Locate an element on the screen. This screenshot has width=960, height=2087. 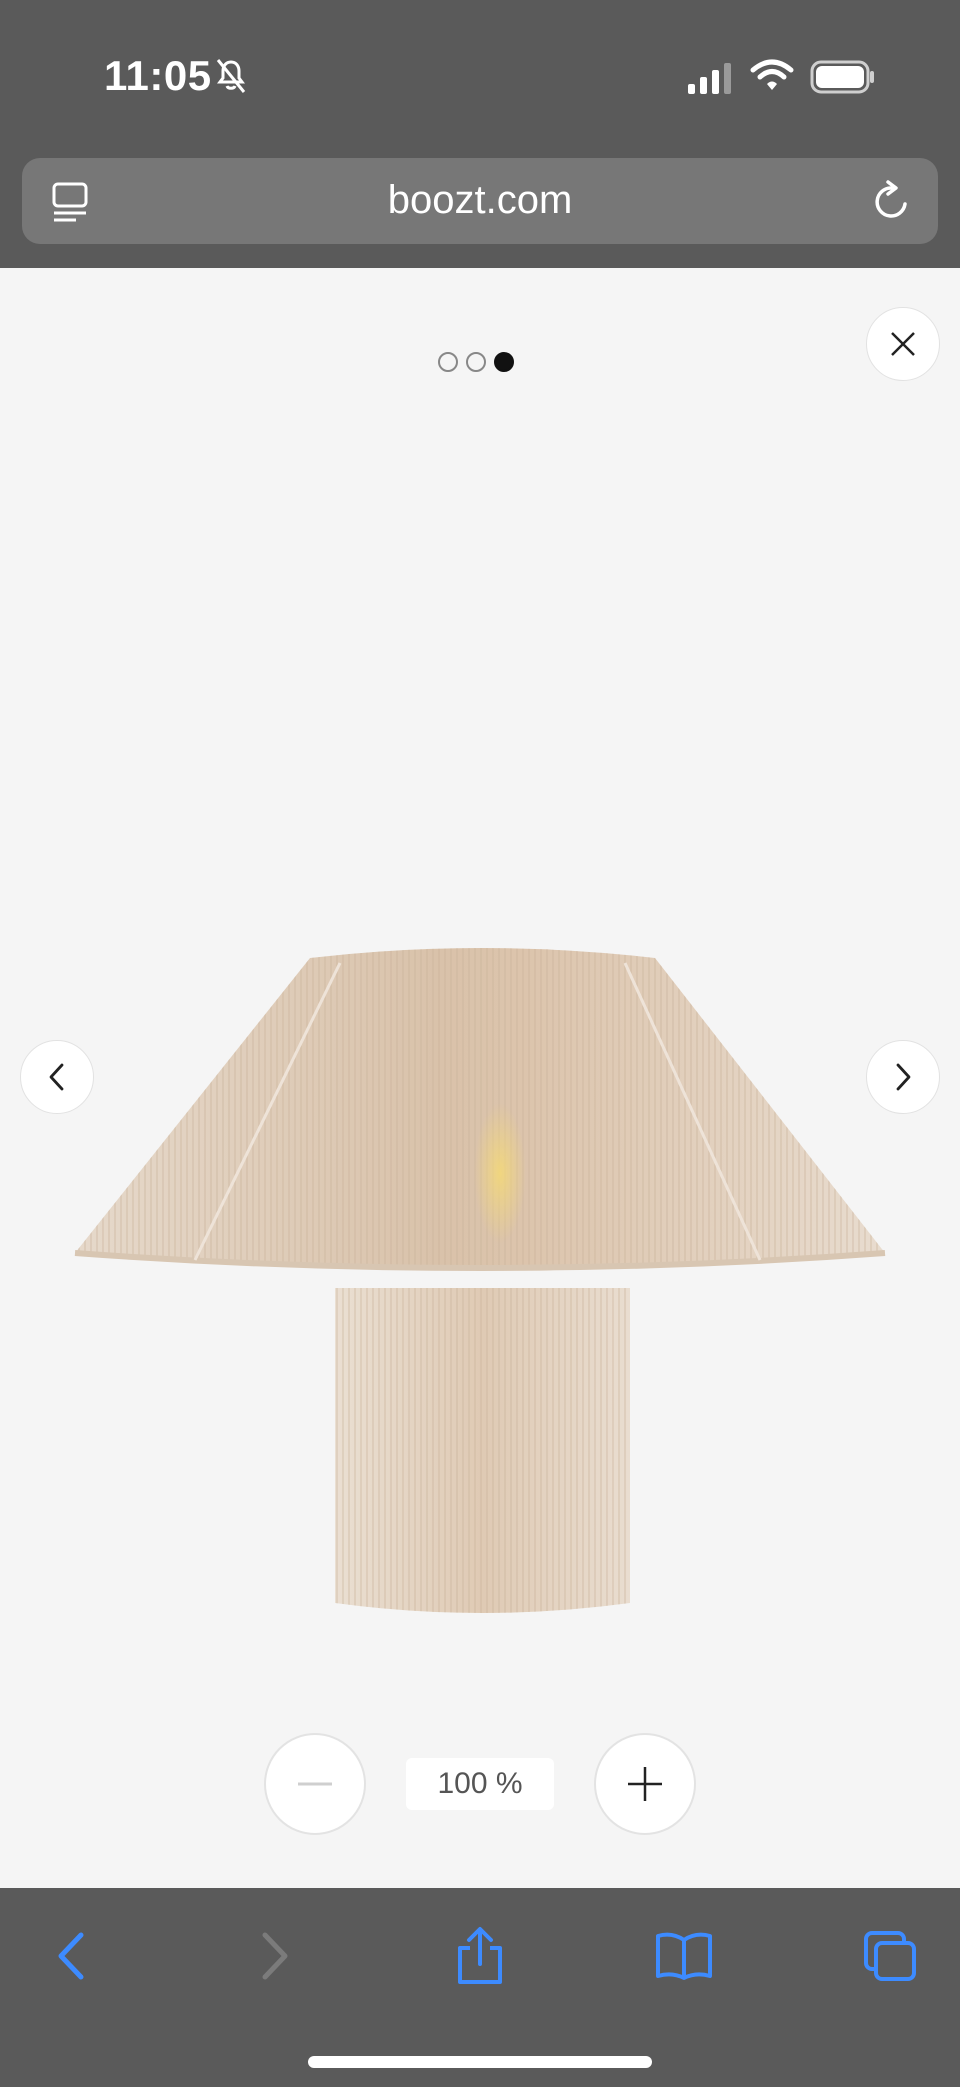
browser-toolbar is located at coordinates (480, 1987).